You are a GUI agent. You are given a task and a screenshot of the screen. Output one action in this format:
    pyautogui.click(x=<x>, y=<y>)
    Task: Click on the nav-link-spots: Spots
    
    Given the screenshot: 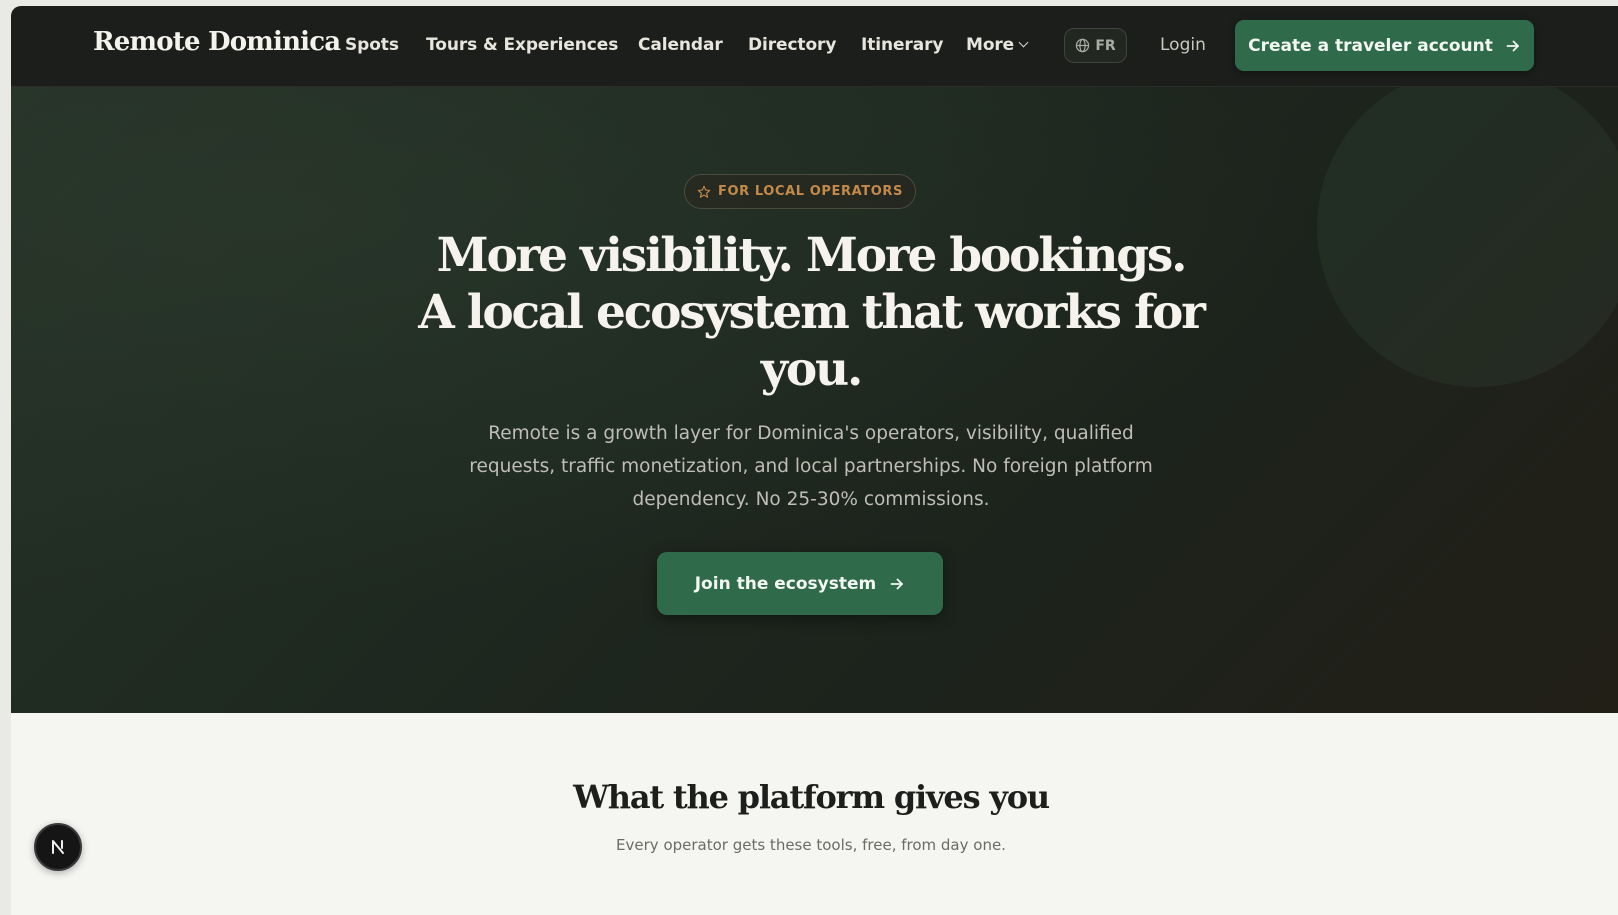 What is the action you would take?
    pyautogui.click(x=372, y=45)
    